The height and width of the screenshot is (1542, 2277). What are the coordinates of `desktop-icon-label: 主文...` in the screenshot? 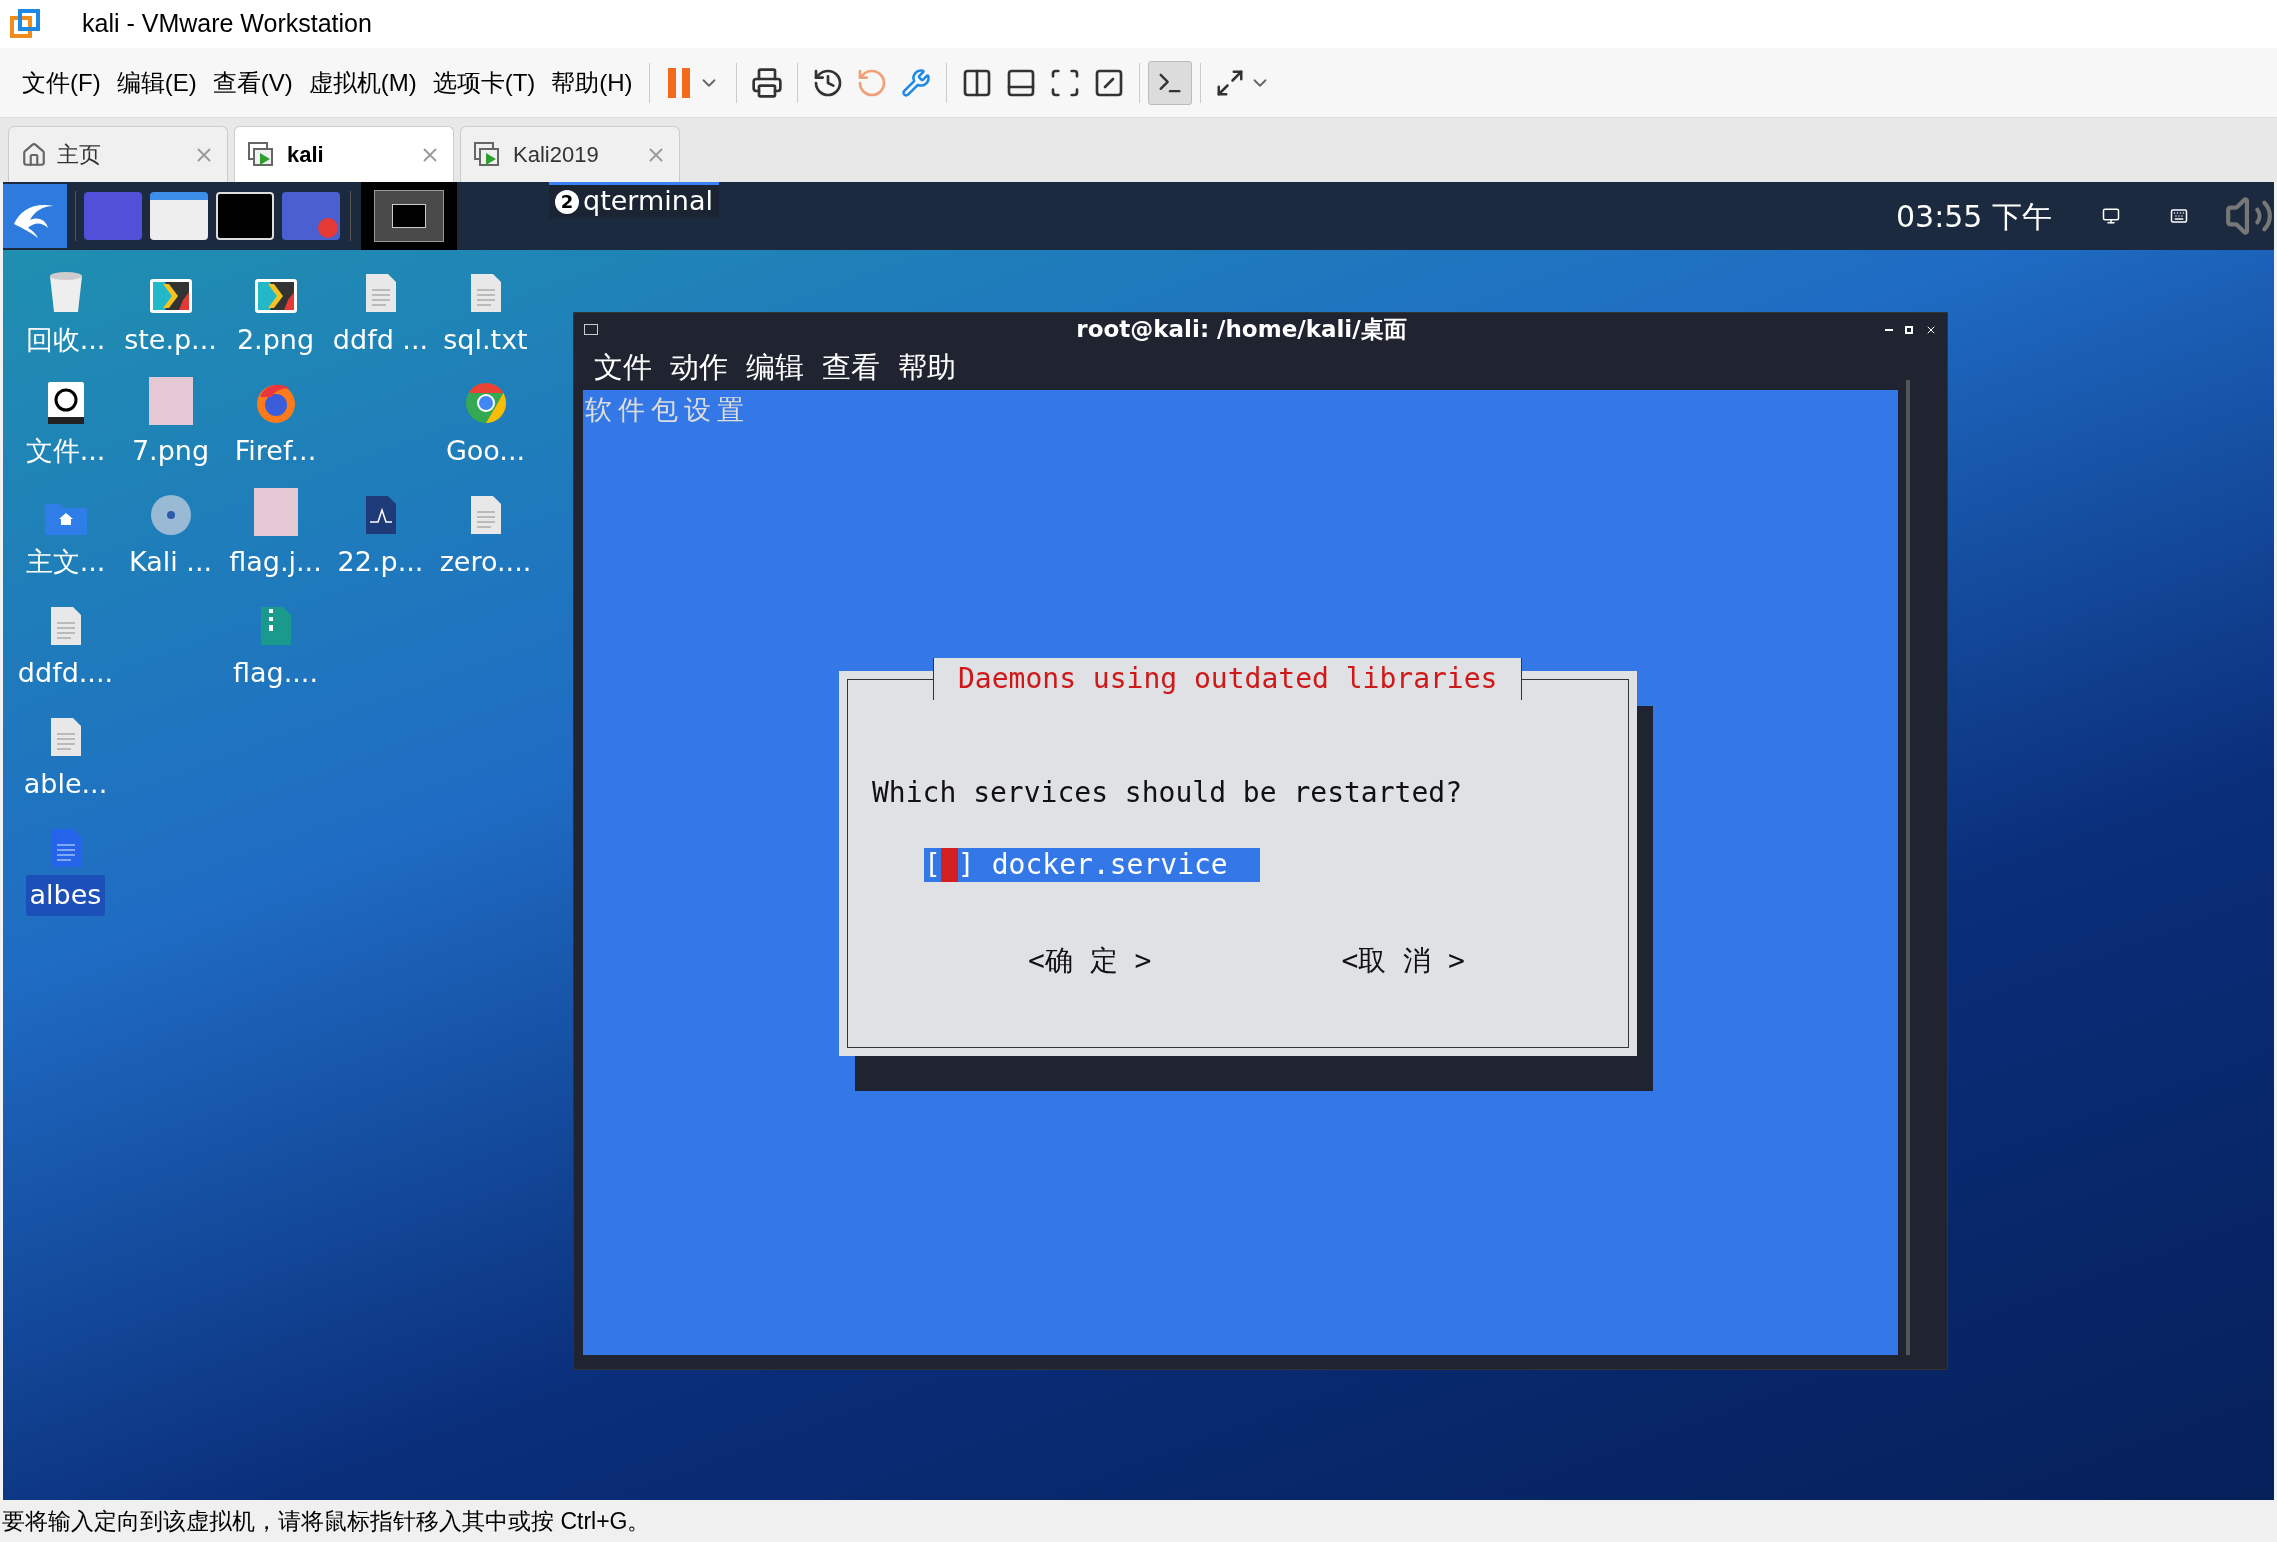 It's located at (65, 562).